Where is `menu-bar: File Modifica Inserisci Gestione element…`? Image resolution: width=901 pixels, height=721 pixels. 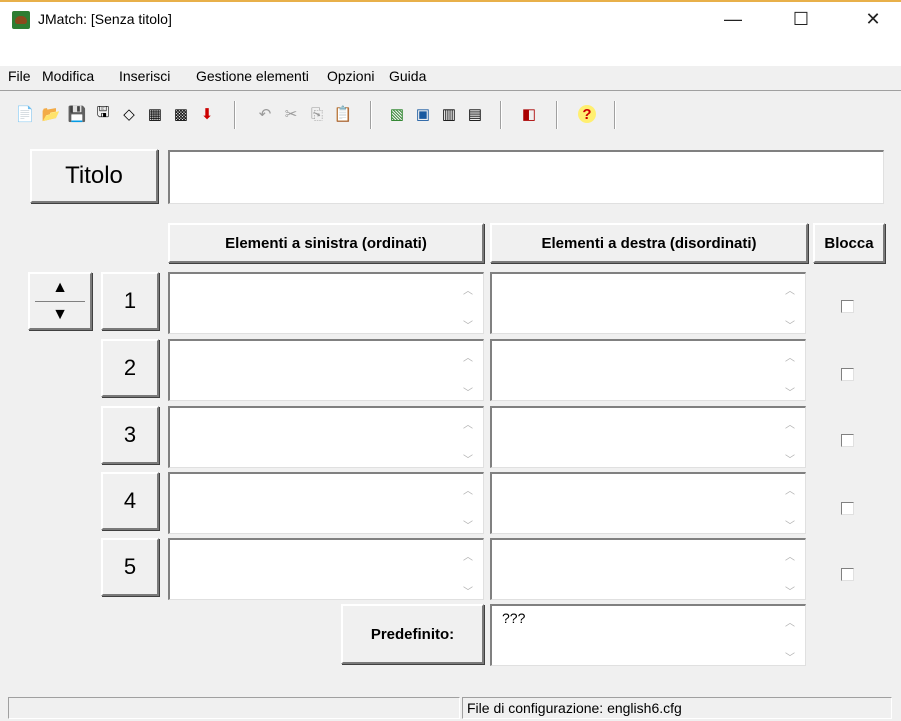
menu-bar: File Modifica Inserisci Gestione element… is located at coordinates (450, 61).